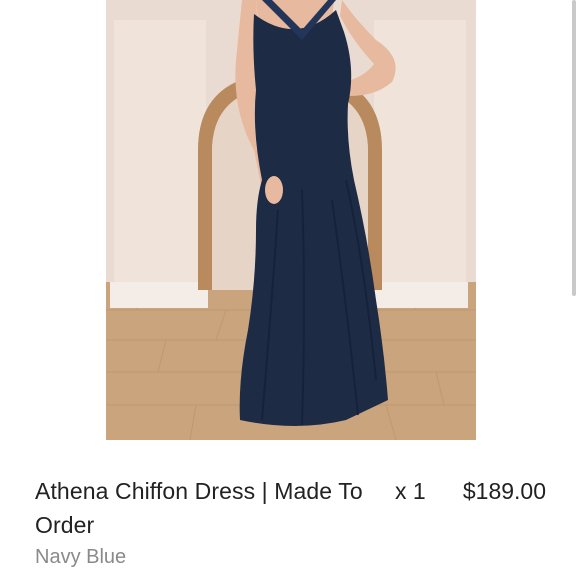 This screenshot has height=580, width=580. I want to click on item-name: Athena Chiffon Dress | Made To Order, so click(205, 508).